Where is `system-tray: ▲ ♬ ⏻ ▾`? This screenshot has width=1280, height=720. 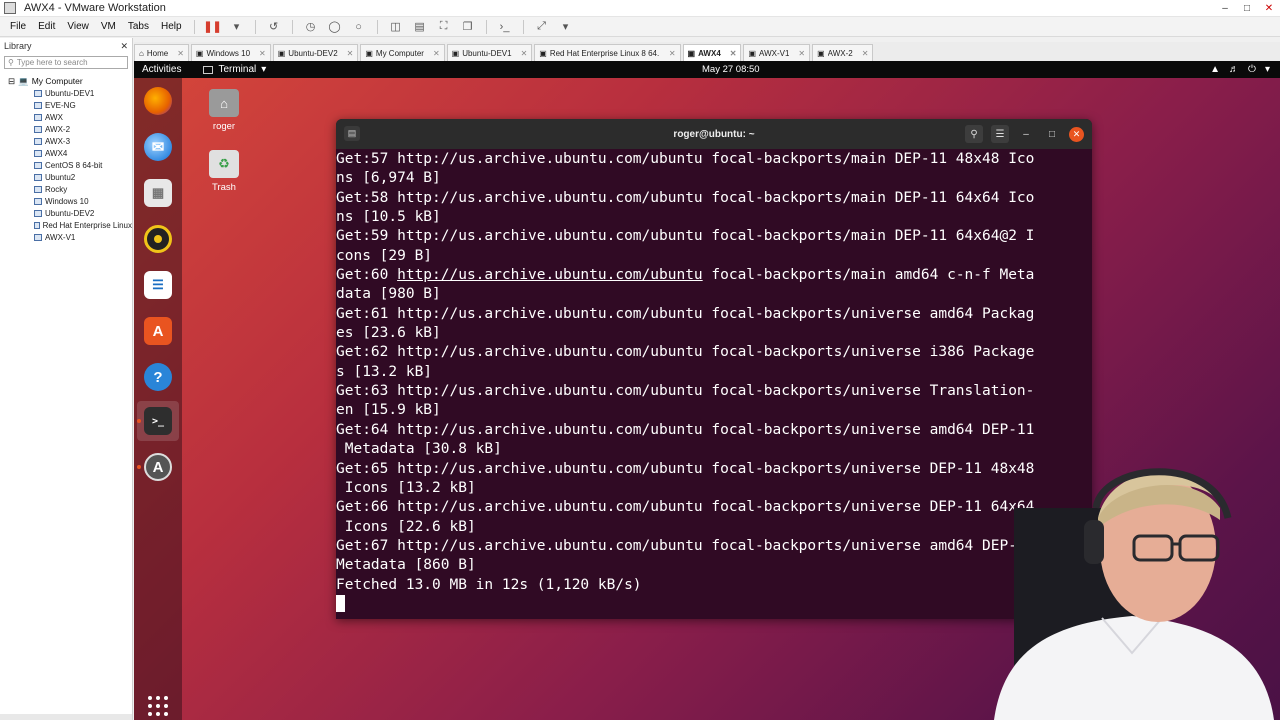 system-tray: ▲ ♬ ⏻ ▾ is located at coordinates (1240, 69).